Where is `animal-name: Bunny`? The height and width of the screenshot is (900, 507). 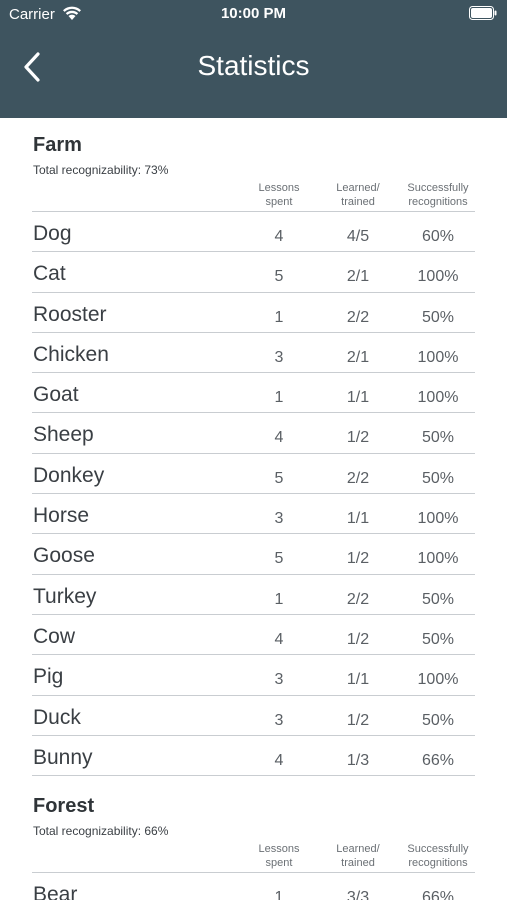
animal-name: Bunny is located at coordinates (63, 757).